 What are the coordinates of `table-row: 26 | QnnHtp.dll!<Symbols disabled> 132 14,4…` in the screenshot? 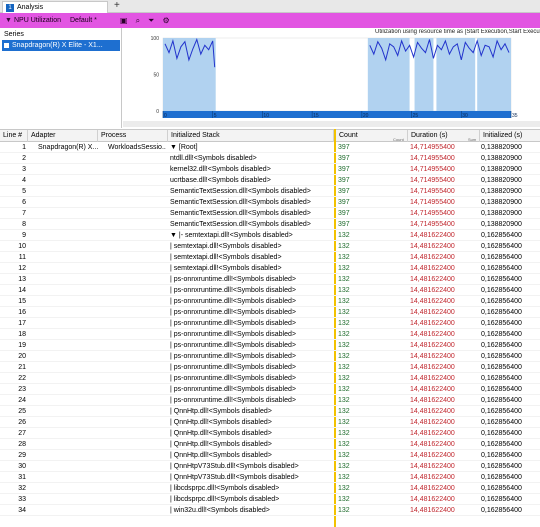 It's located at (270, 422).